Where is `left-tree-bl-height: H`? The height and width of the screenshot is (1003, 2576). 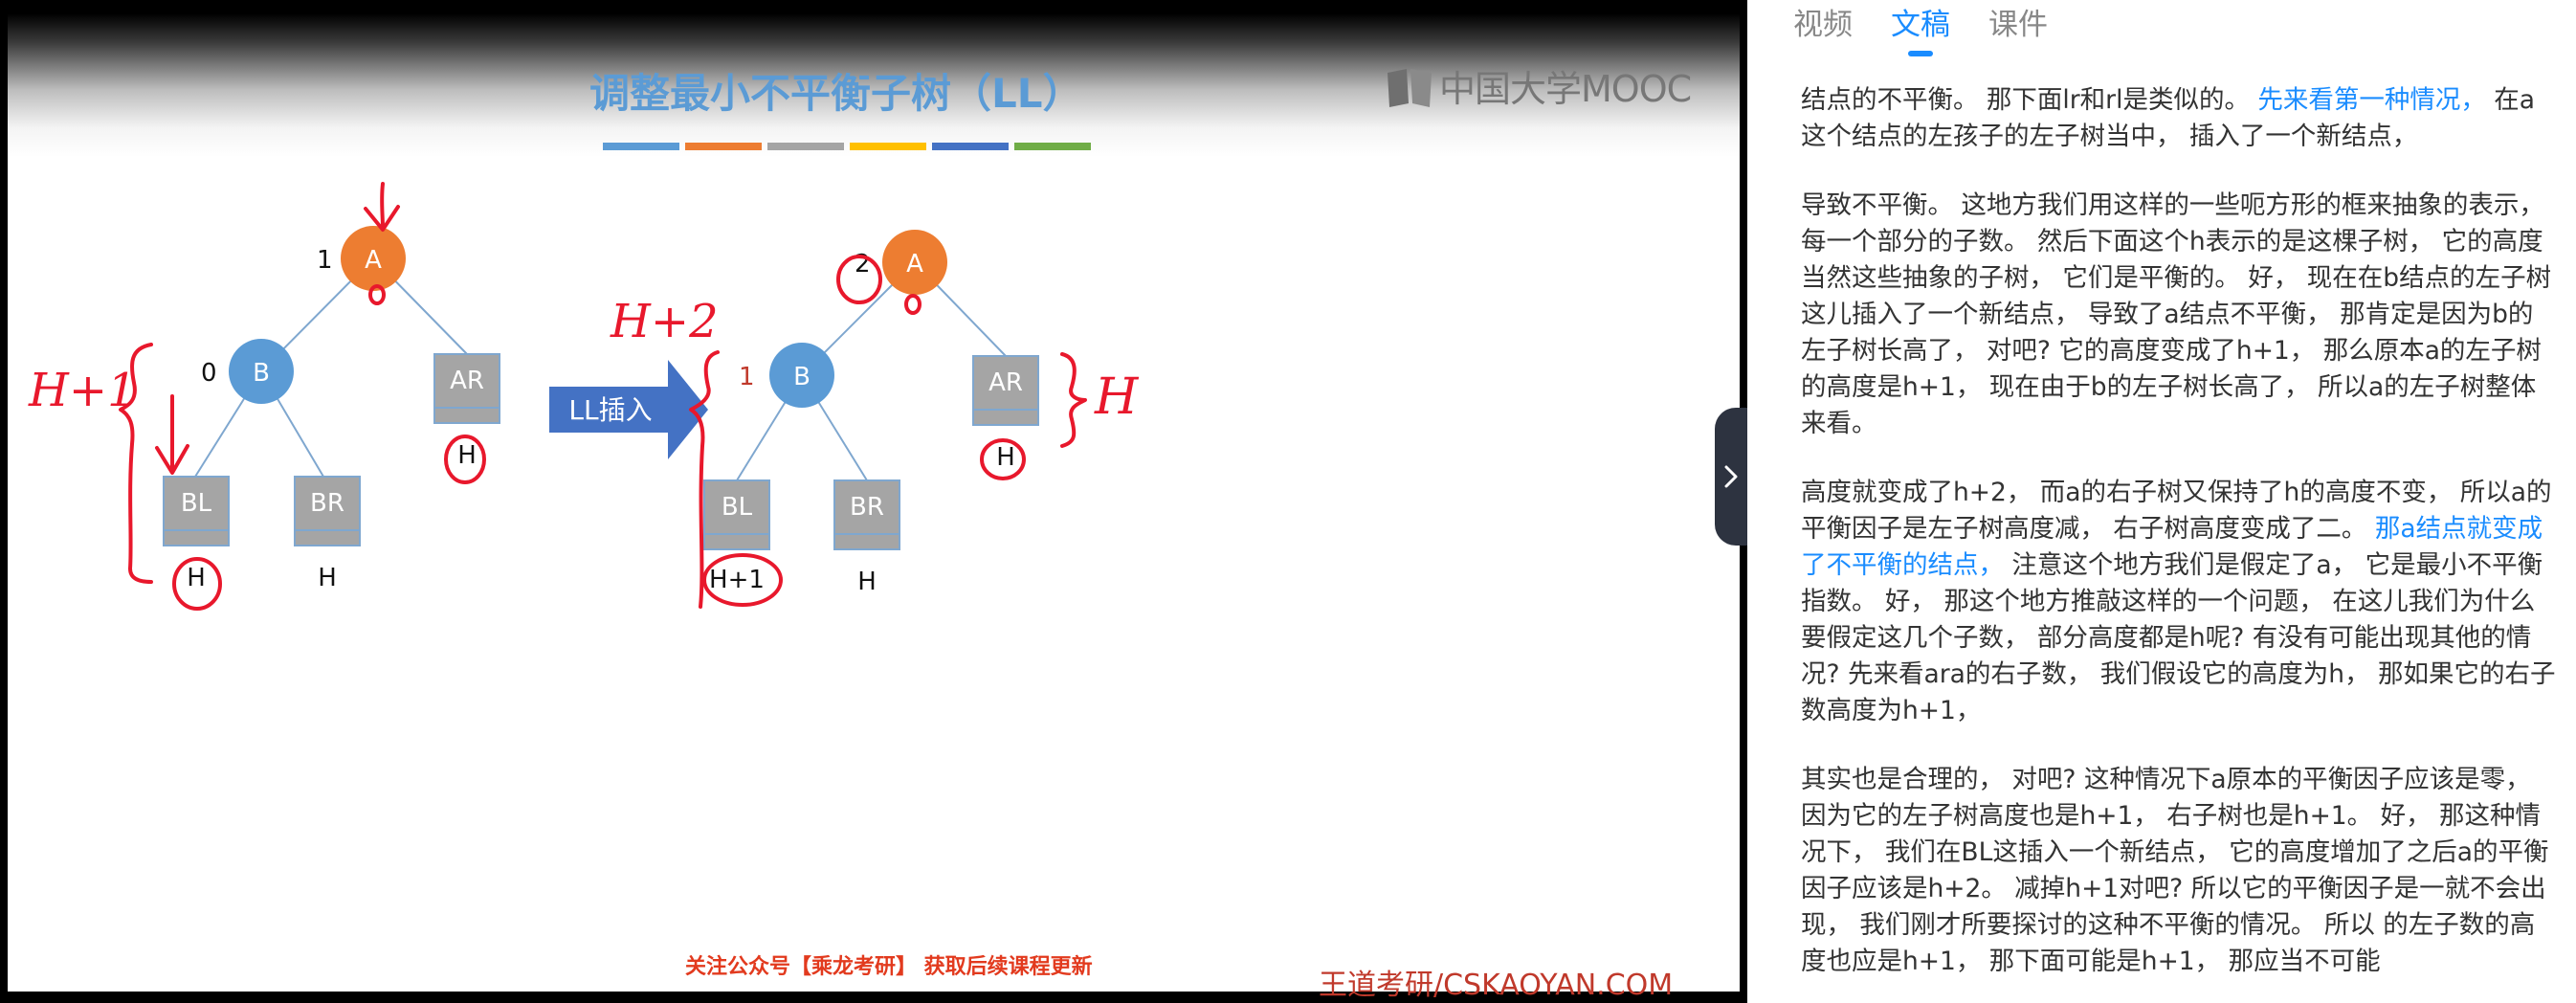
left-tree-bl-height: H is located at coordinates (196, 578).